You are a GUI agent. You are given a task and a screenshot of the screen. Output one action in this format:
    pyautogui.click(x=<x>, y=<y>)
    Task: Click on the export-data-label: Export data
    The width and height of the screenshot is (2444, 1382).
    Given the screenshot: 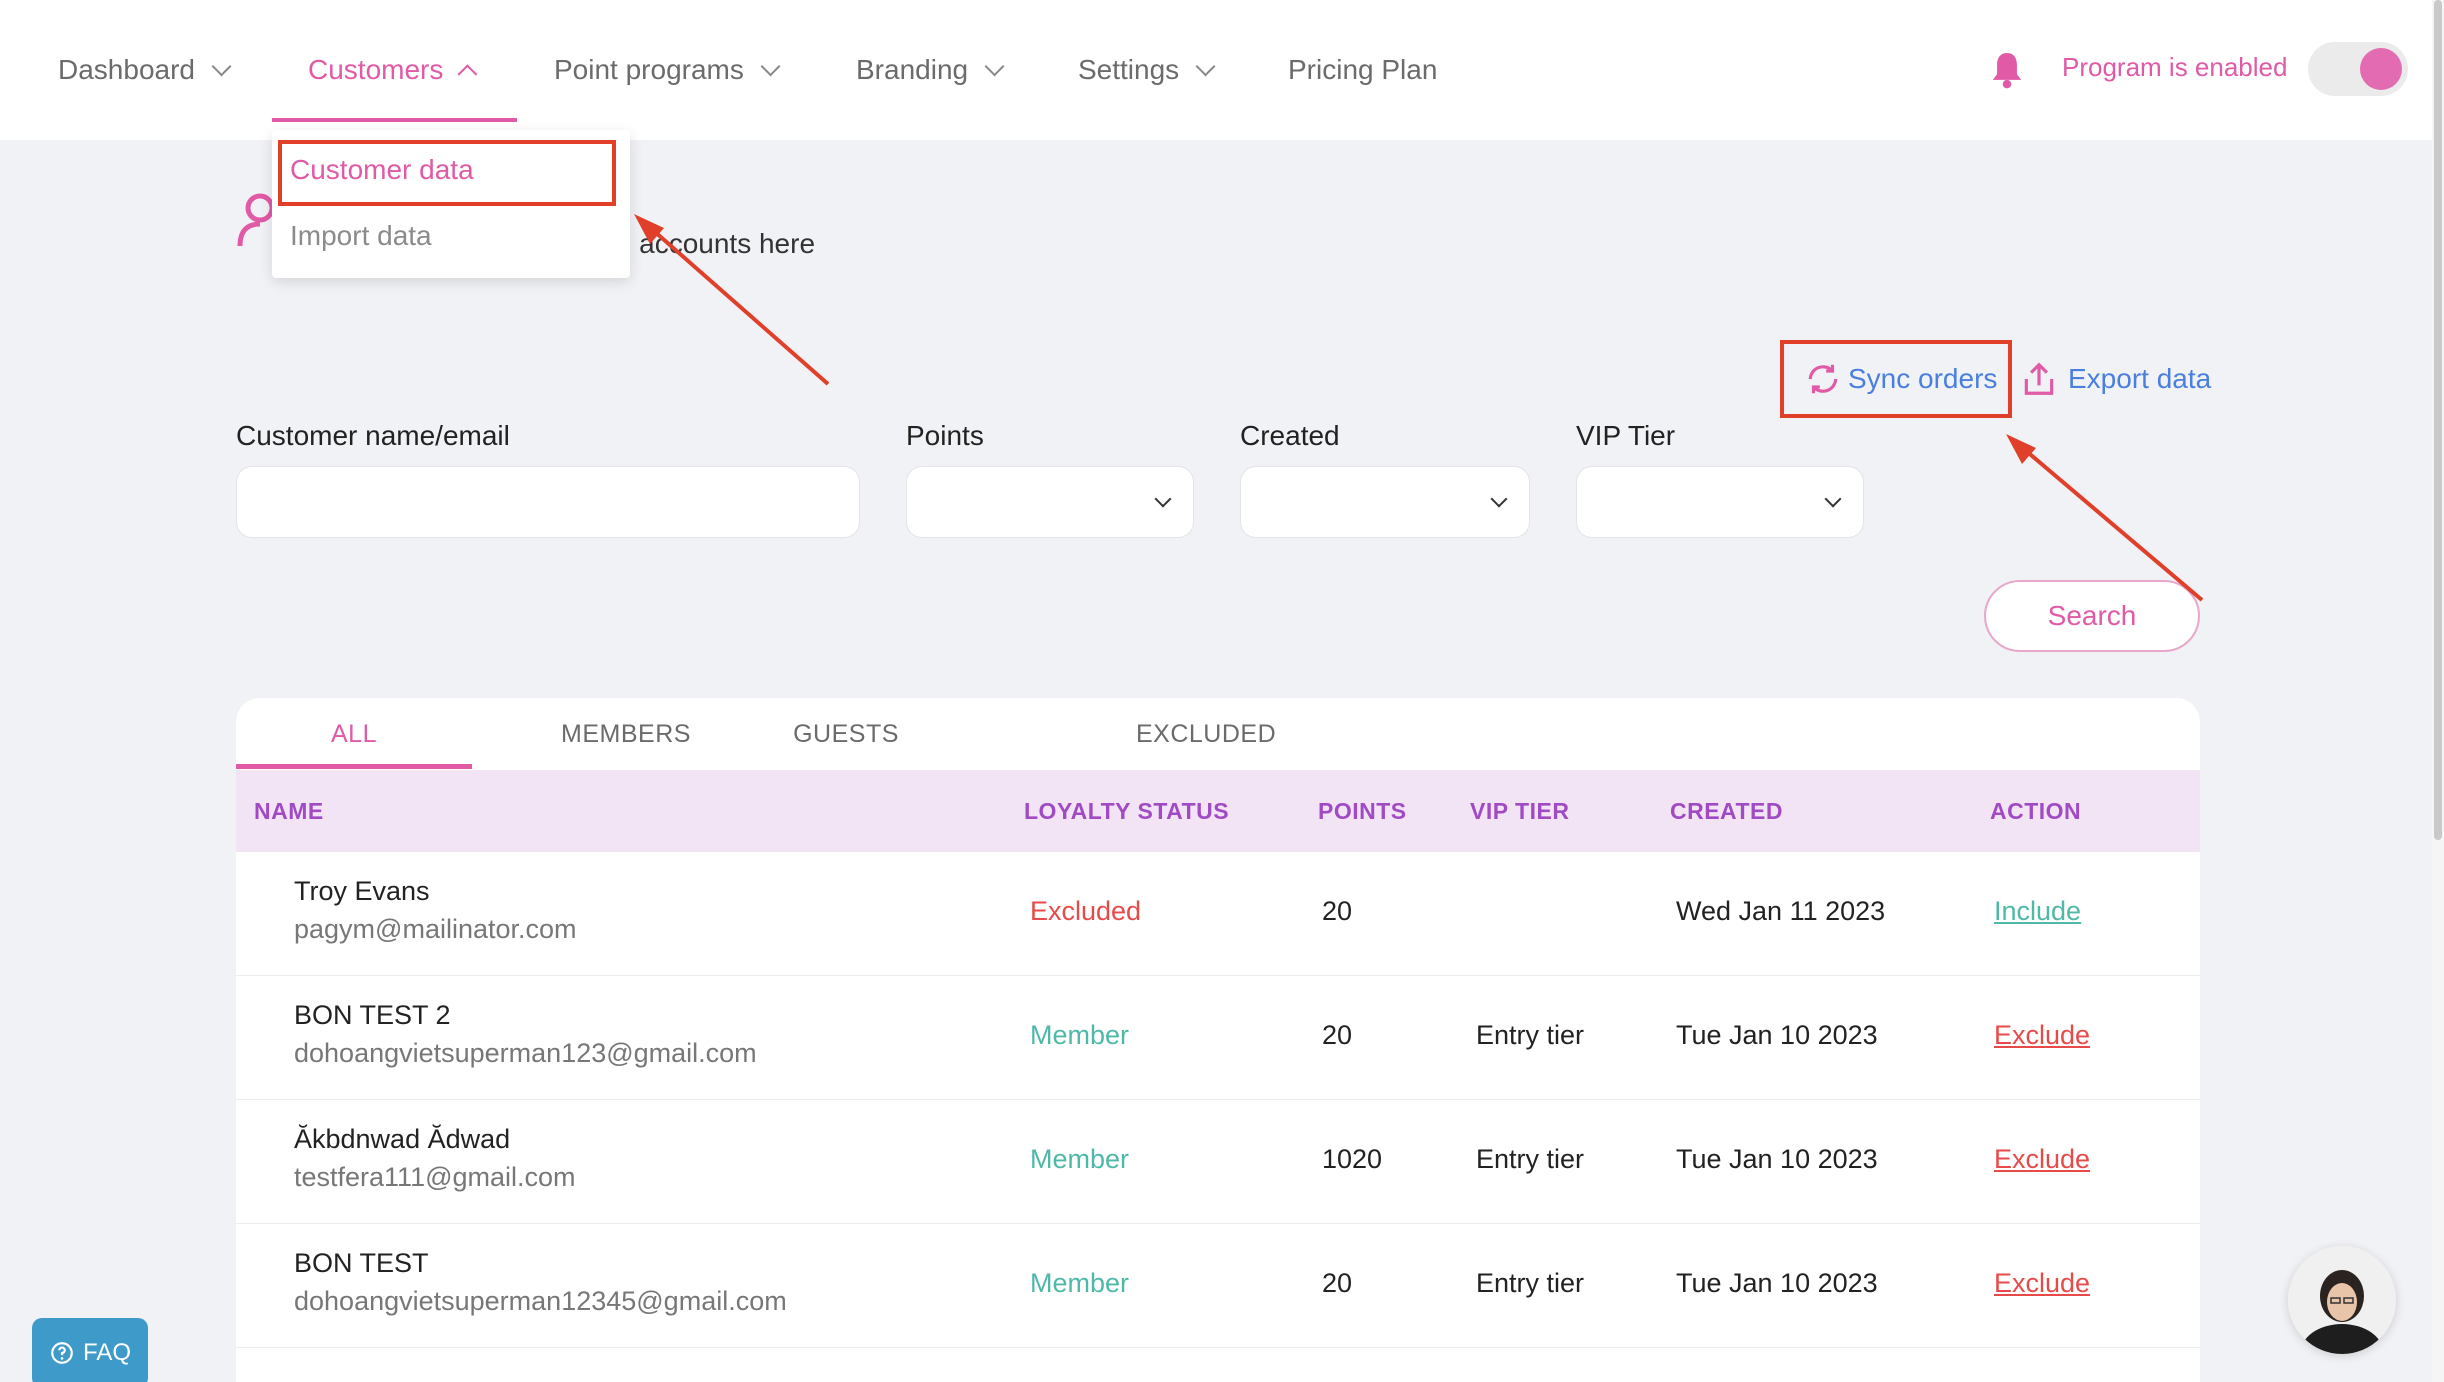 What is the action you would take?
    pyautogui.click(x=2140, y=378)
    